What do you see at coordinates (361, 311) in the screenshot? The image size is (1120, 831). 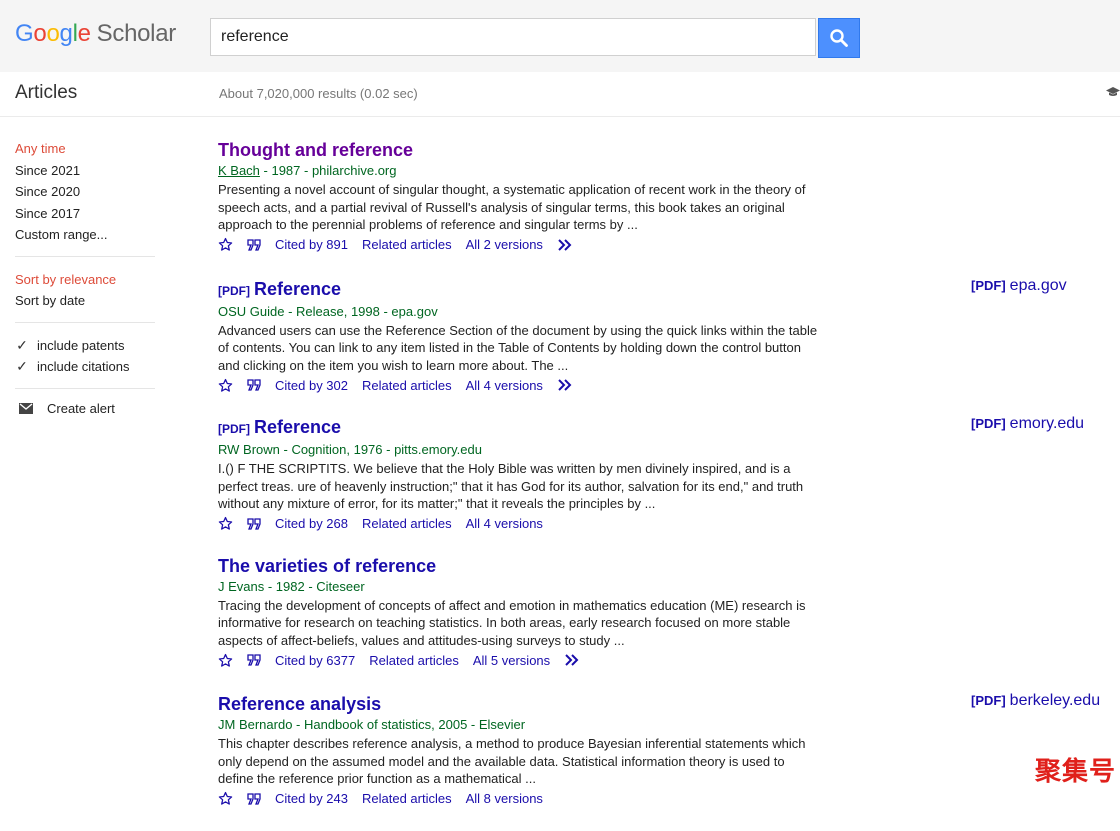 I see `publication-info: - Release, 1998 - epa.gov` at bounding box center [361, 311].